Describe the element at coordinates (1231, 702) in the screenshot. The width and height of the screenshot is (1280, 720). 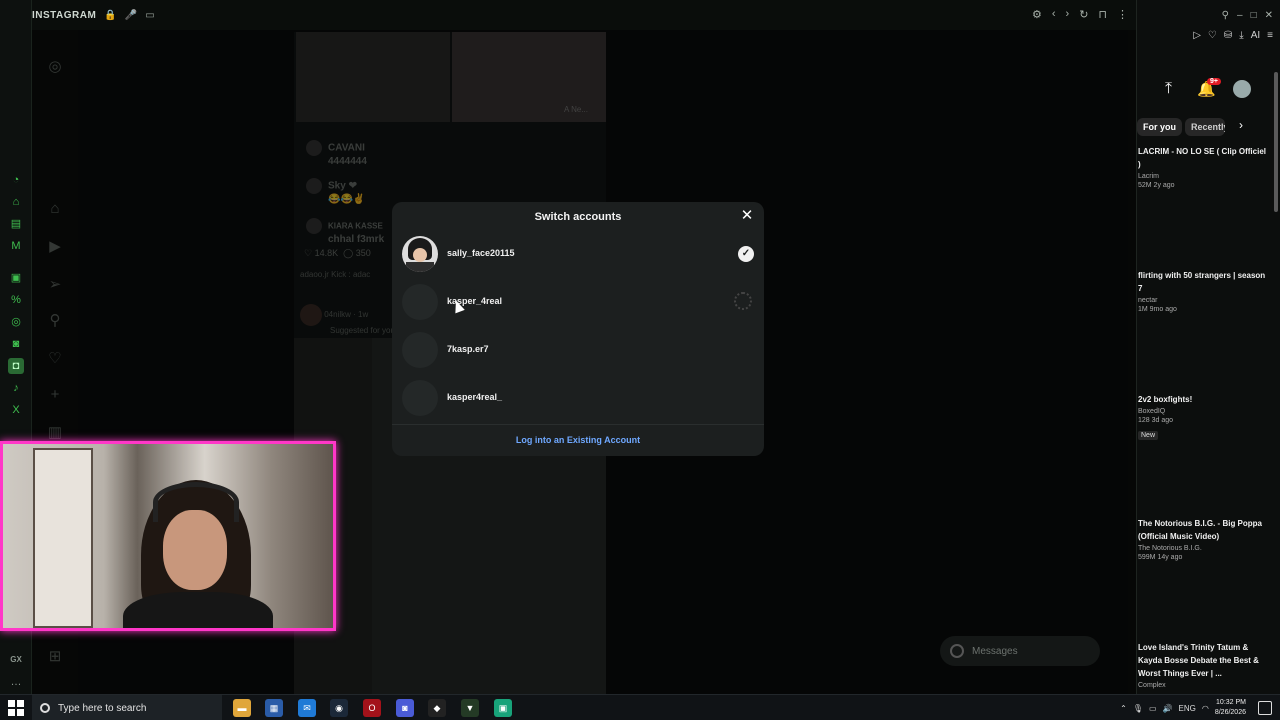
I see `time: 10:32 PM` at that location.